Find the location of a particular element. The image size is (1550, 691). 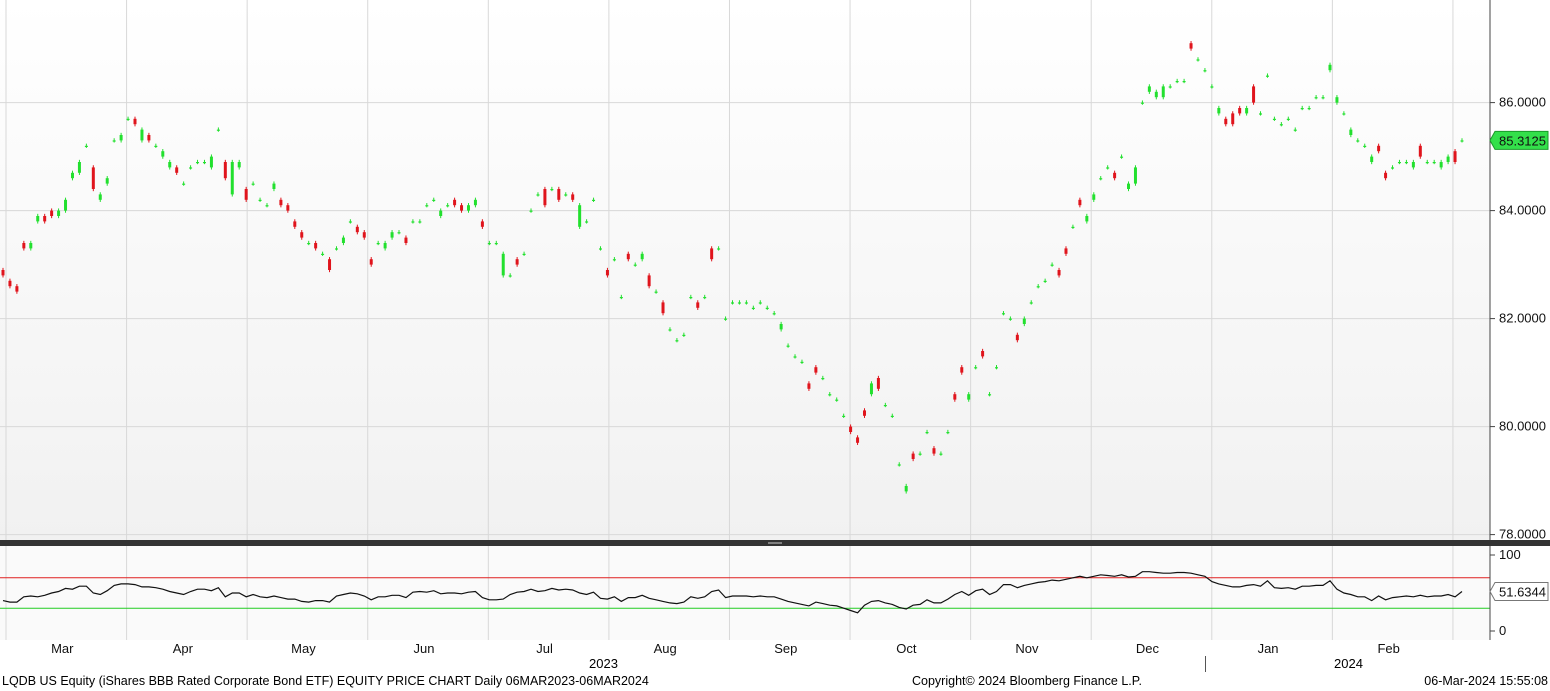

oscillator-last-label: 51.6344 is located at coordinates (1522, 591).